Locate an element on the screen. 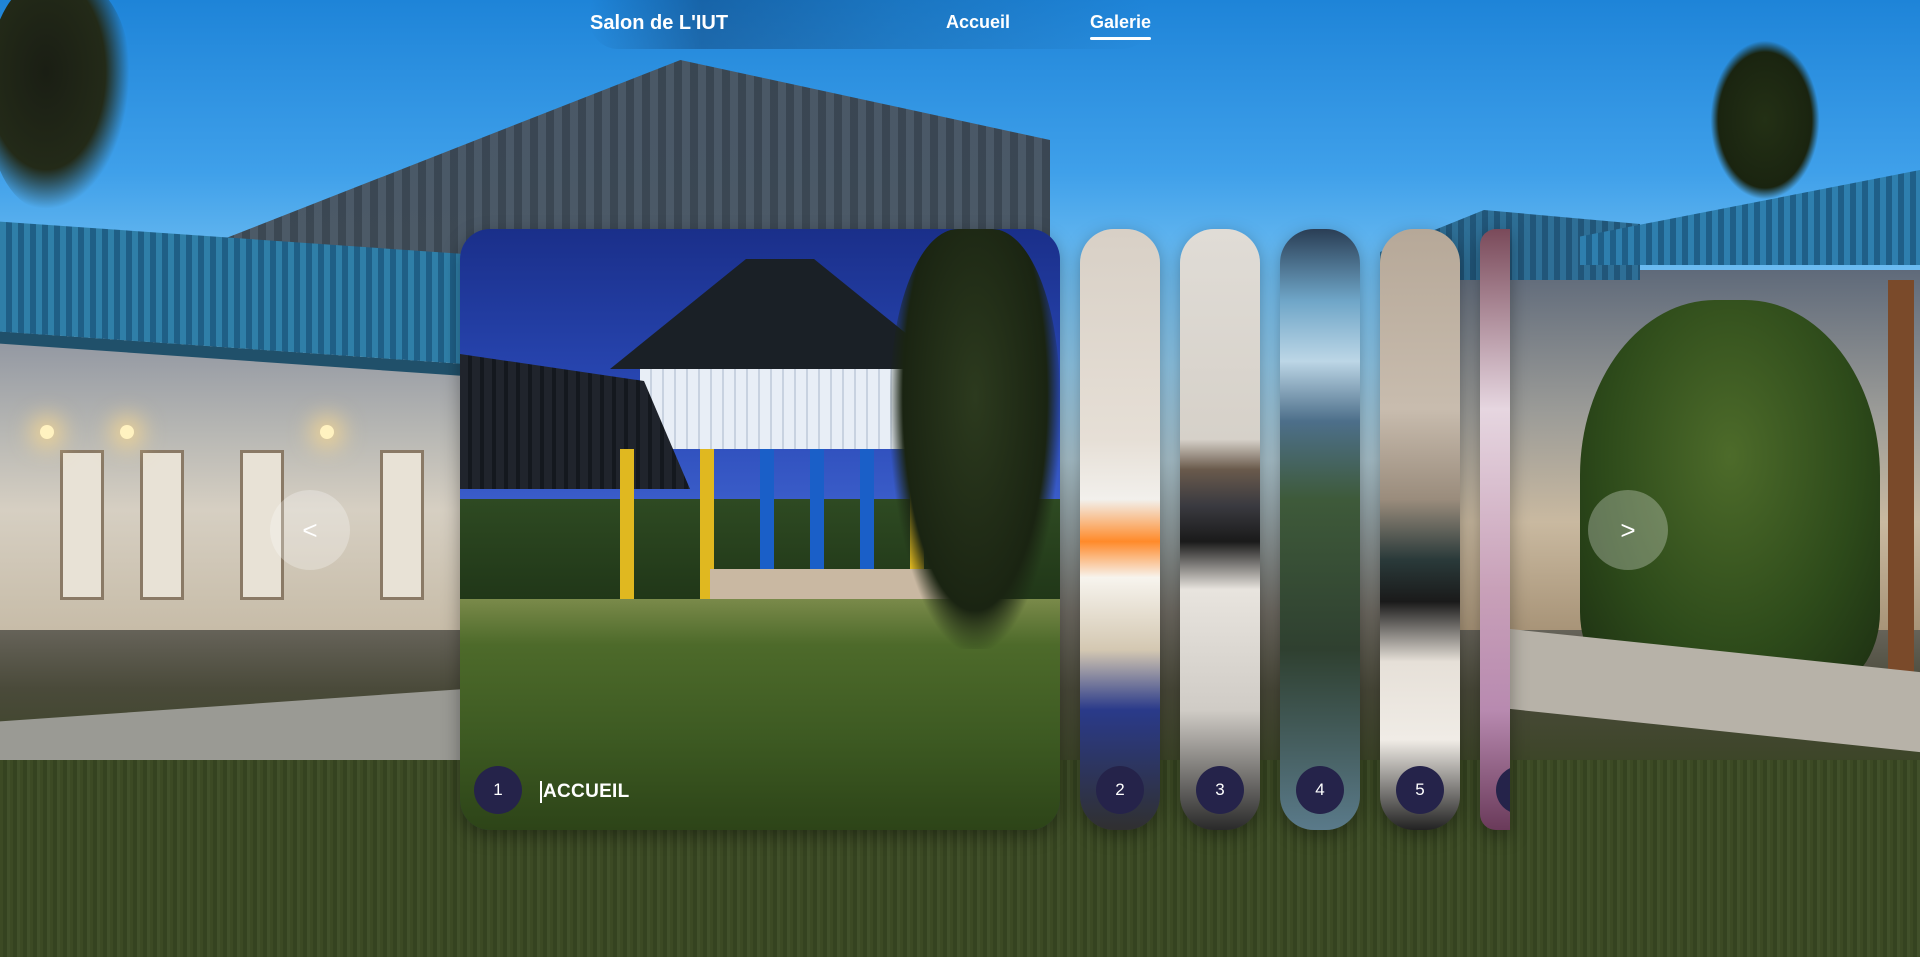  nav-link-accueil: Accueil is located at coordinates (978, 22).